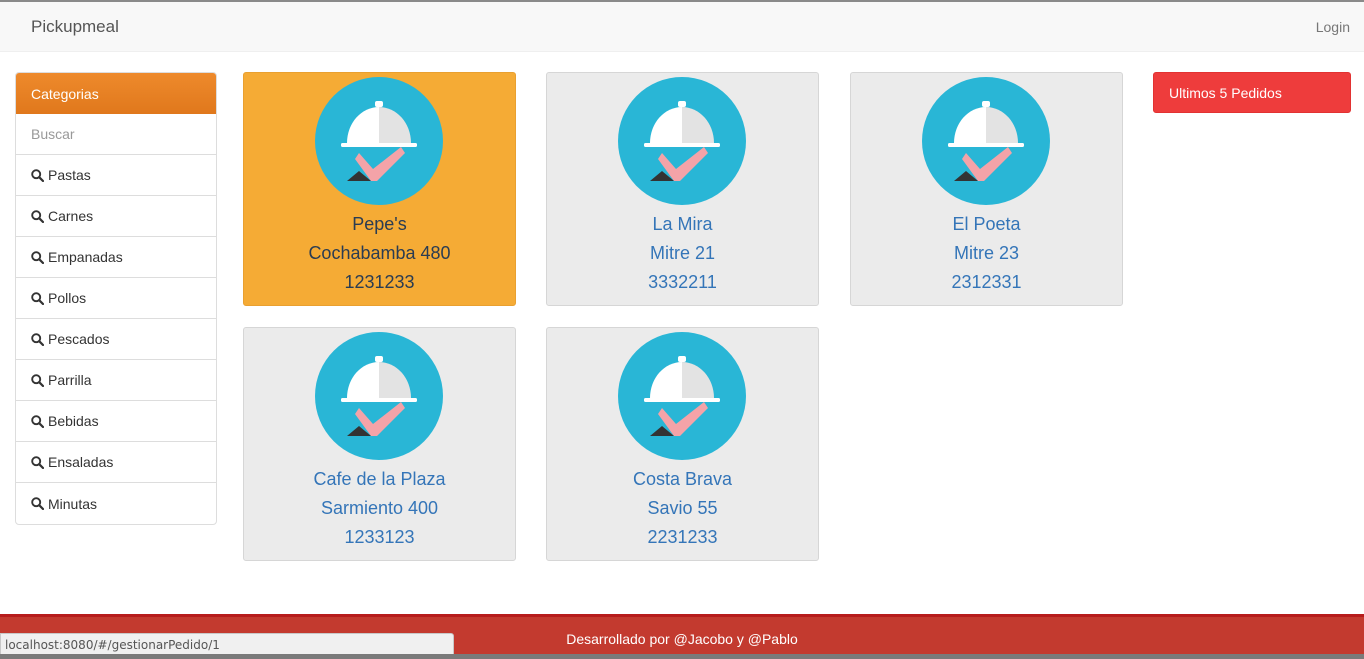  Describe the element at coordinates (379, 537) in the screenshot. I see `restaurant-phone: 1233123` at that location.